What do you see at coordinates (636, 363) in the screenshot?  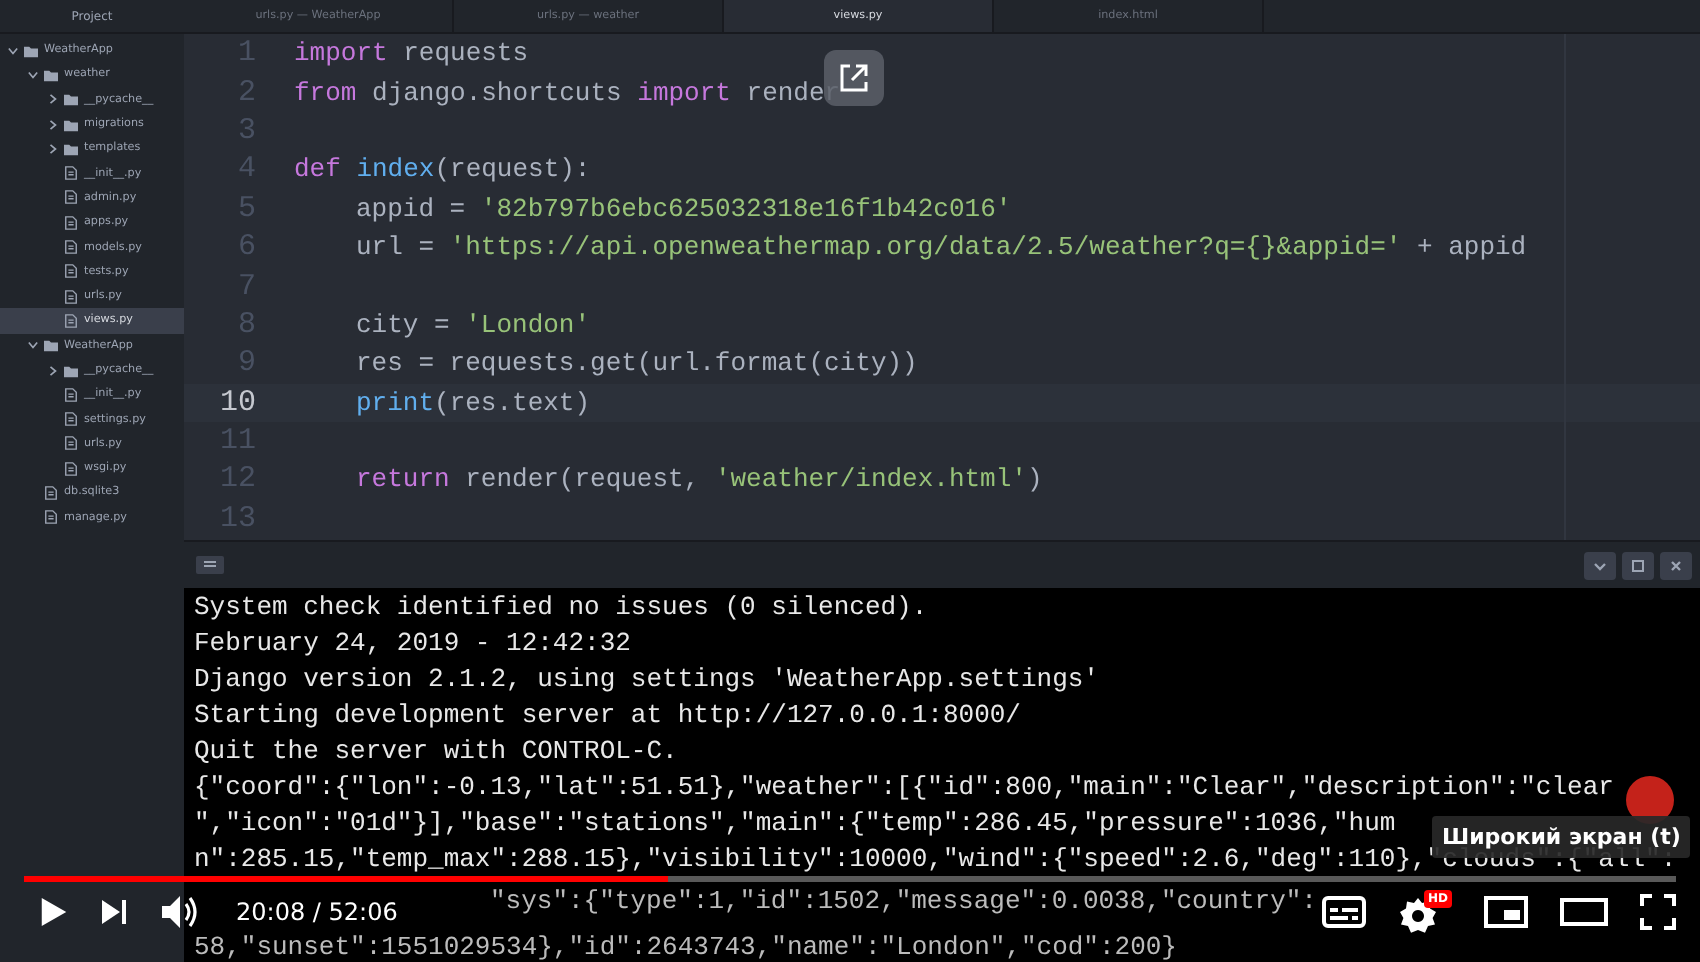 I see `code-line: res = requests.get(url.format(city))` at bounding box center [636, 363].